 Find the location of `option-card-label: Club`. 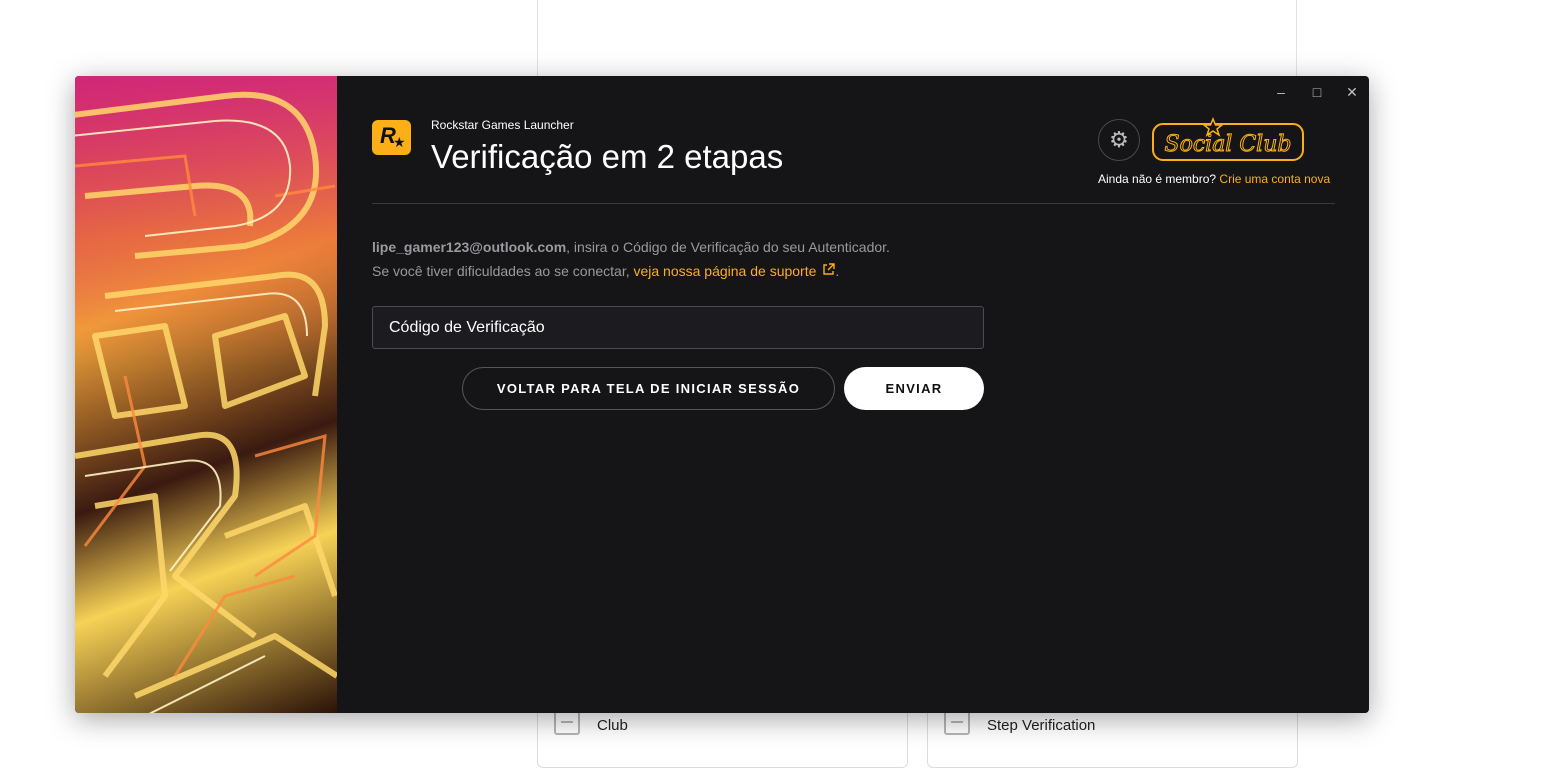

option-card-label: Club is located at coordinates (612, 725).